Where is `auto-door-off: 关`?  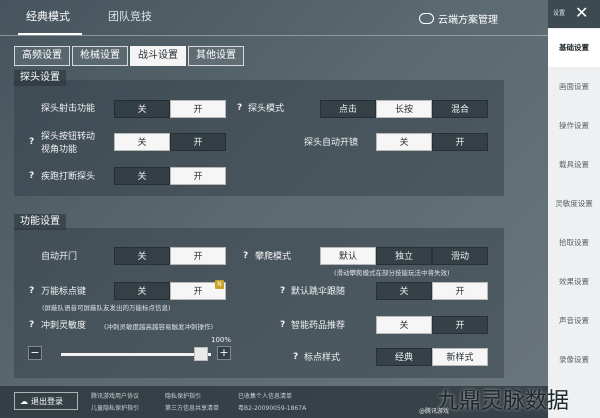
auto-door-off: 关 is located at coordinates (142, 256).